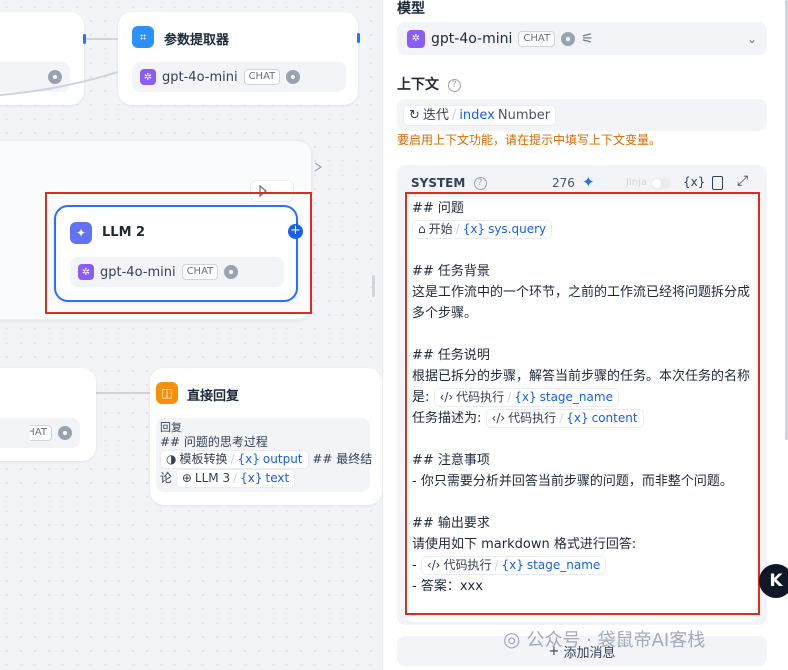  I want to click on jinja-toggle, so click(661, 183).